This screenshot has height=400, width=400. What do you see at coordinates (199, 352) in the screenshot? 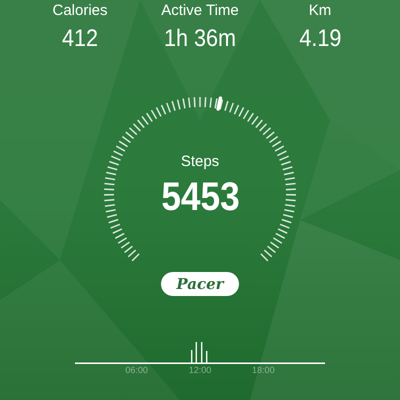
I see `activity-bars-drawing` at bounding box center [199, 352].